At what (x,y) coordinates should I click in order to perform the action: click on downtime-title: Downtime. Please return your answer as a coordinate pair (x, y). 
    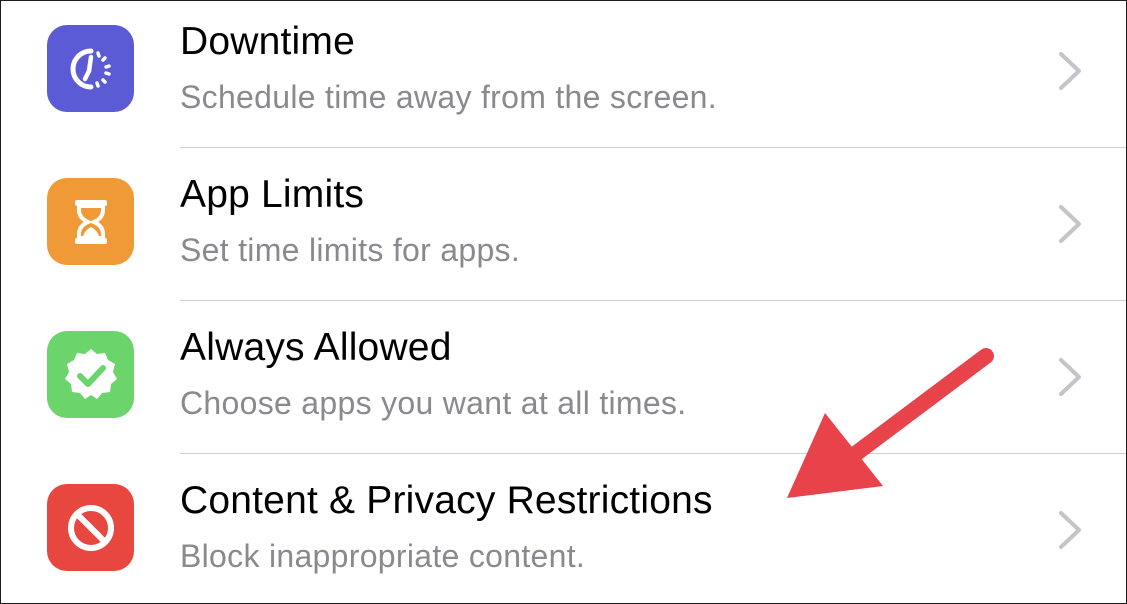
    Looking at the image, I should click on (267, 41).